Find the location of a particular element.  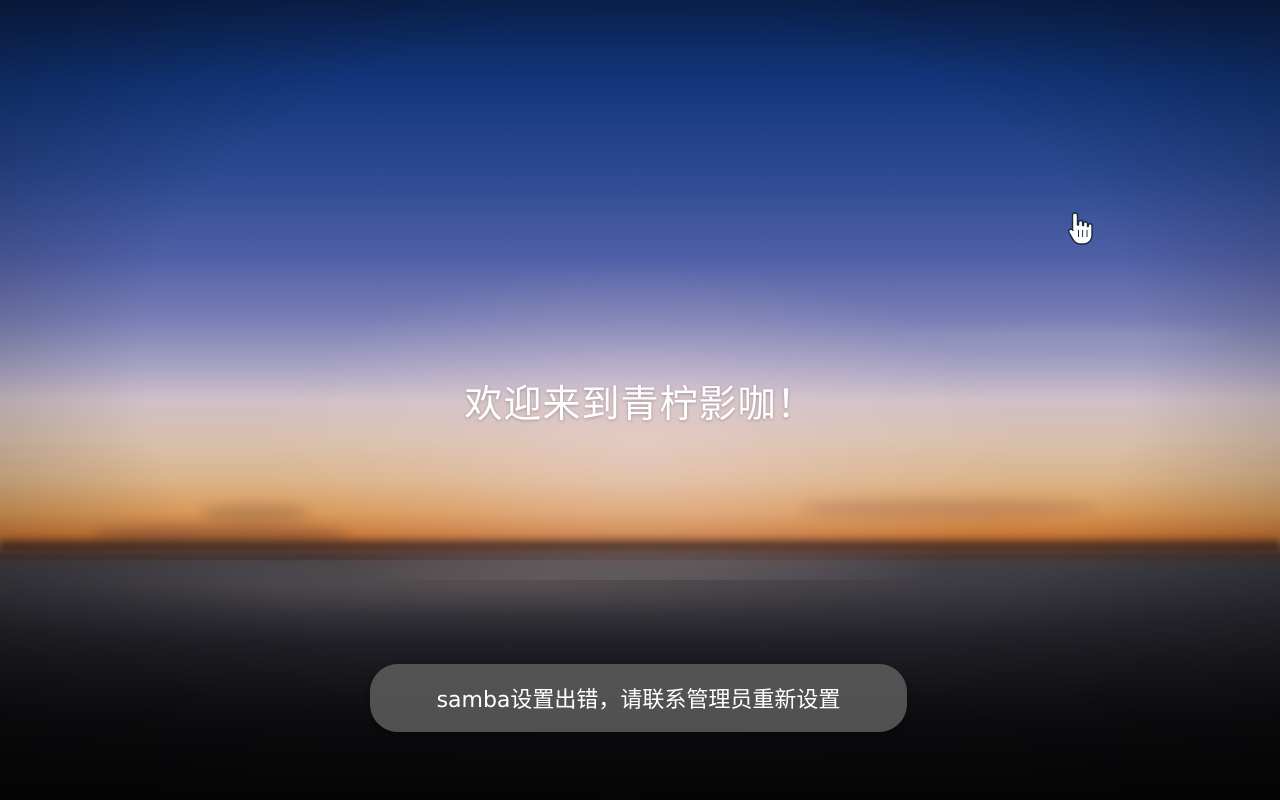

toast-message: samba设置出错，请联系管理员重新设置 is located at coordinates (638, 700).